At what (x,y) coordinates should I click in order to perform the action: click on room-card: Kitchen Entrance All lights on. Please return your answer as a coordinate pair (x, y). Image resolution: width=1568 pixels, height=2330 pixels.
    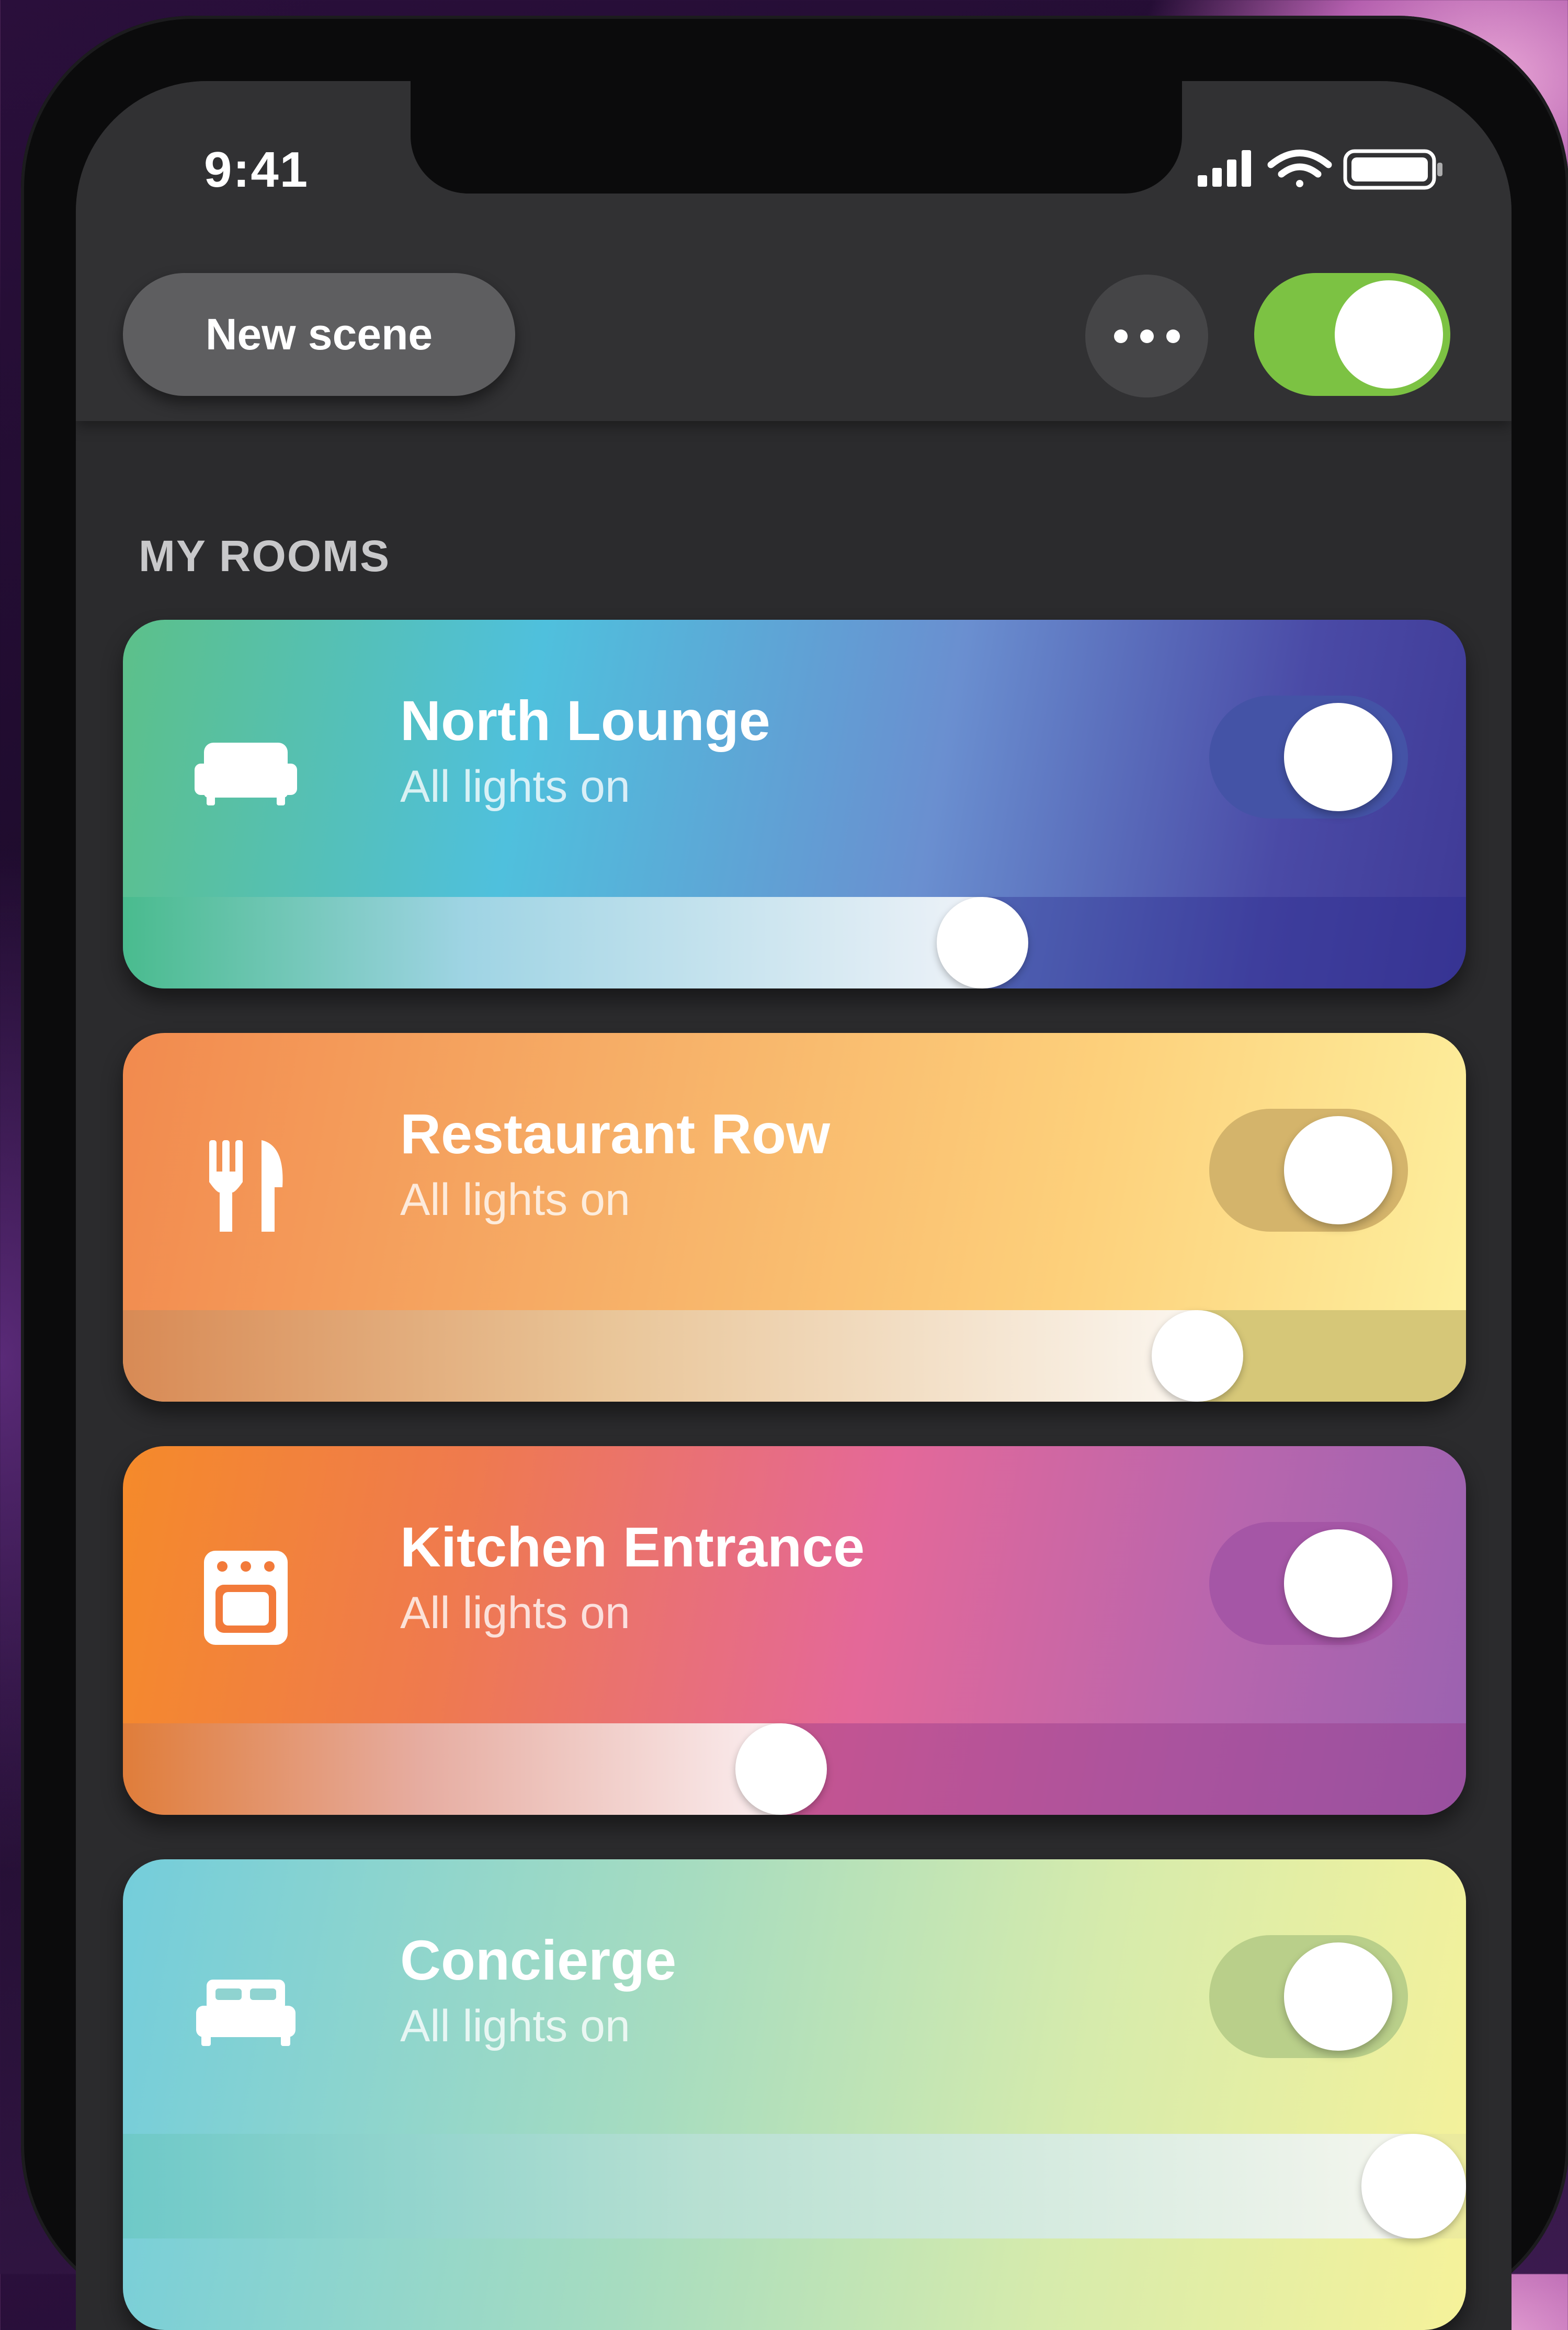
    Looking at the image, I should click on (794, 1630).